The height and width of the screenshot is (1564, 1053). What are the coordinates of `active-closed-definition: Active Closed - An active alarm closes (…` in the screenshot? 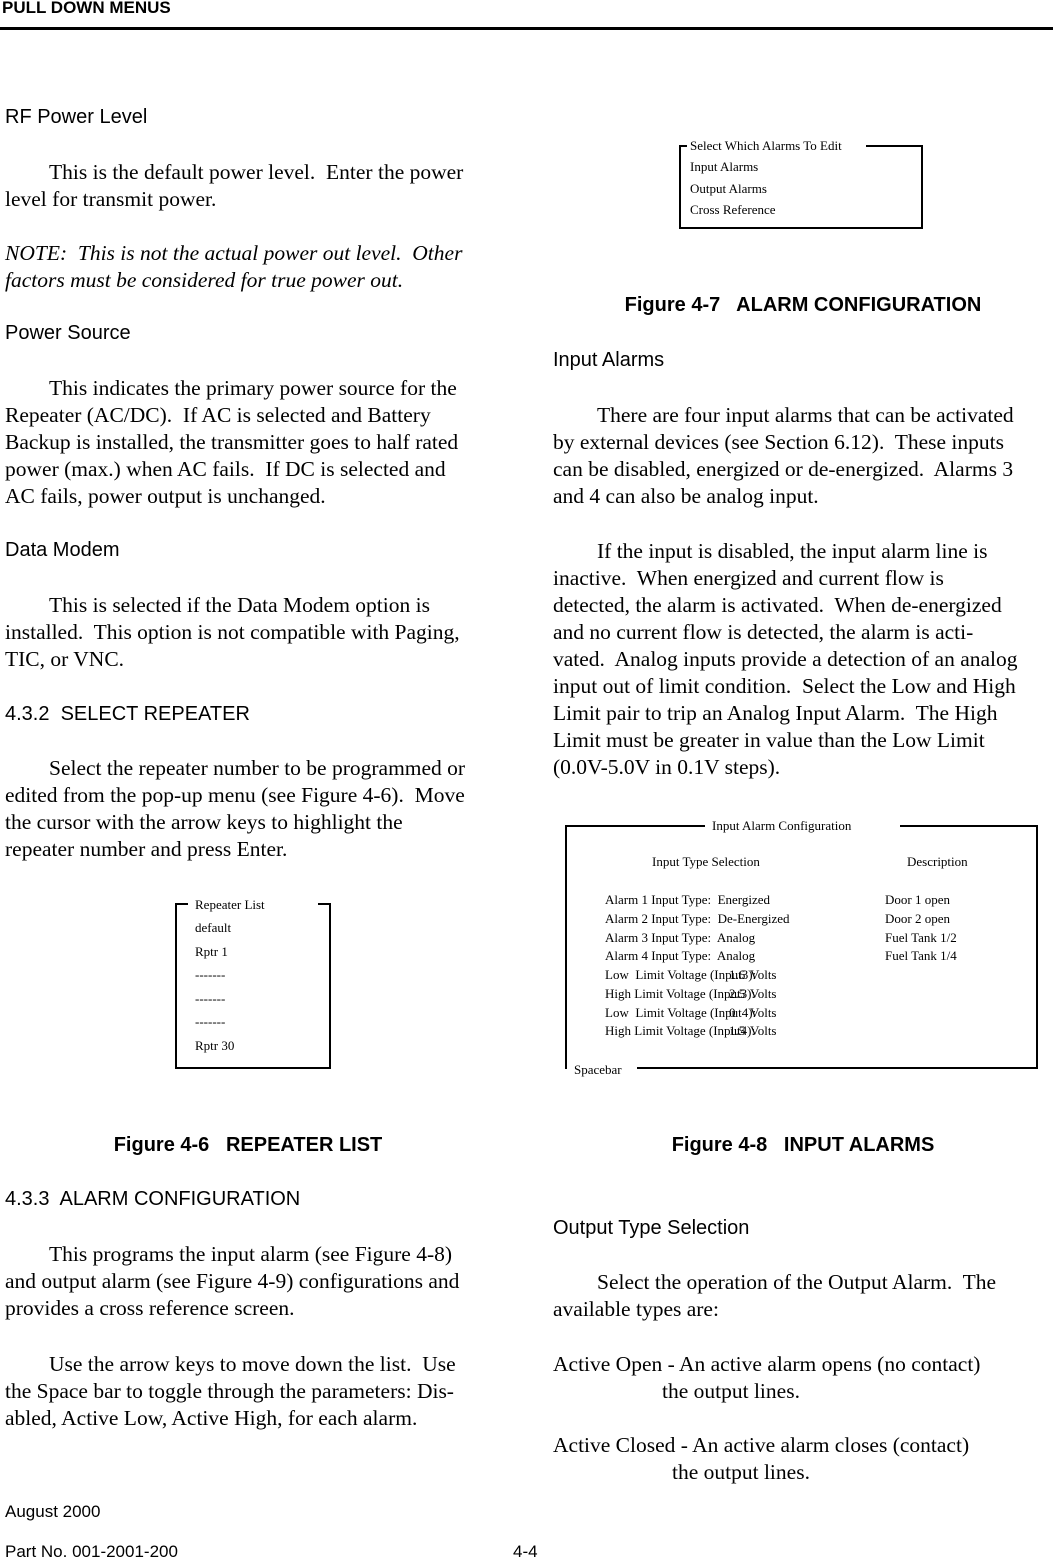 It's located at (761, 1445).